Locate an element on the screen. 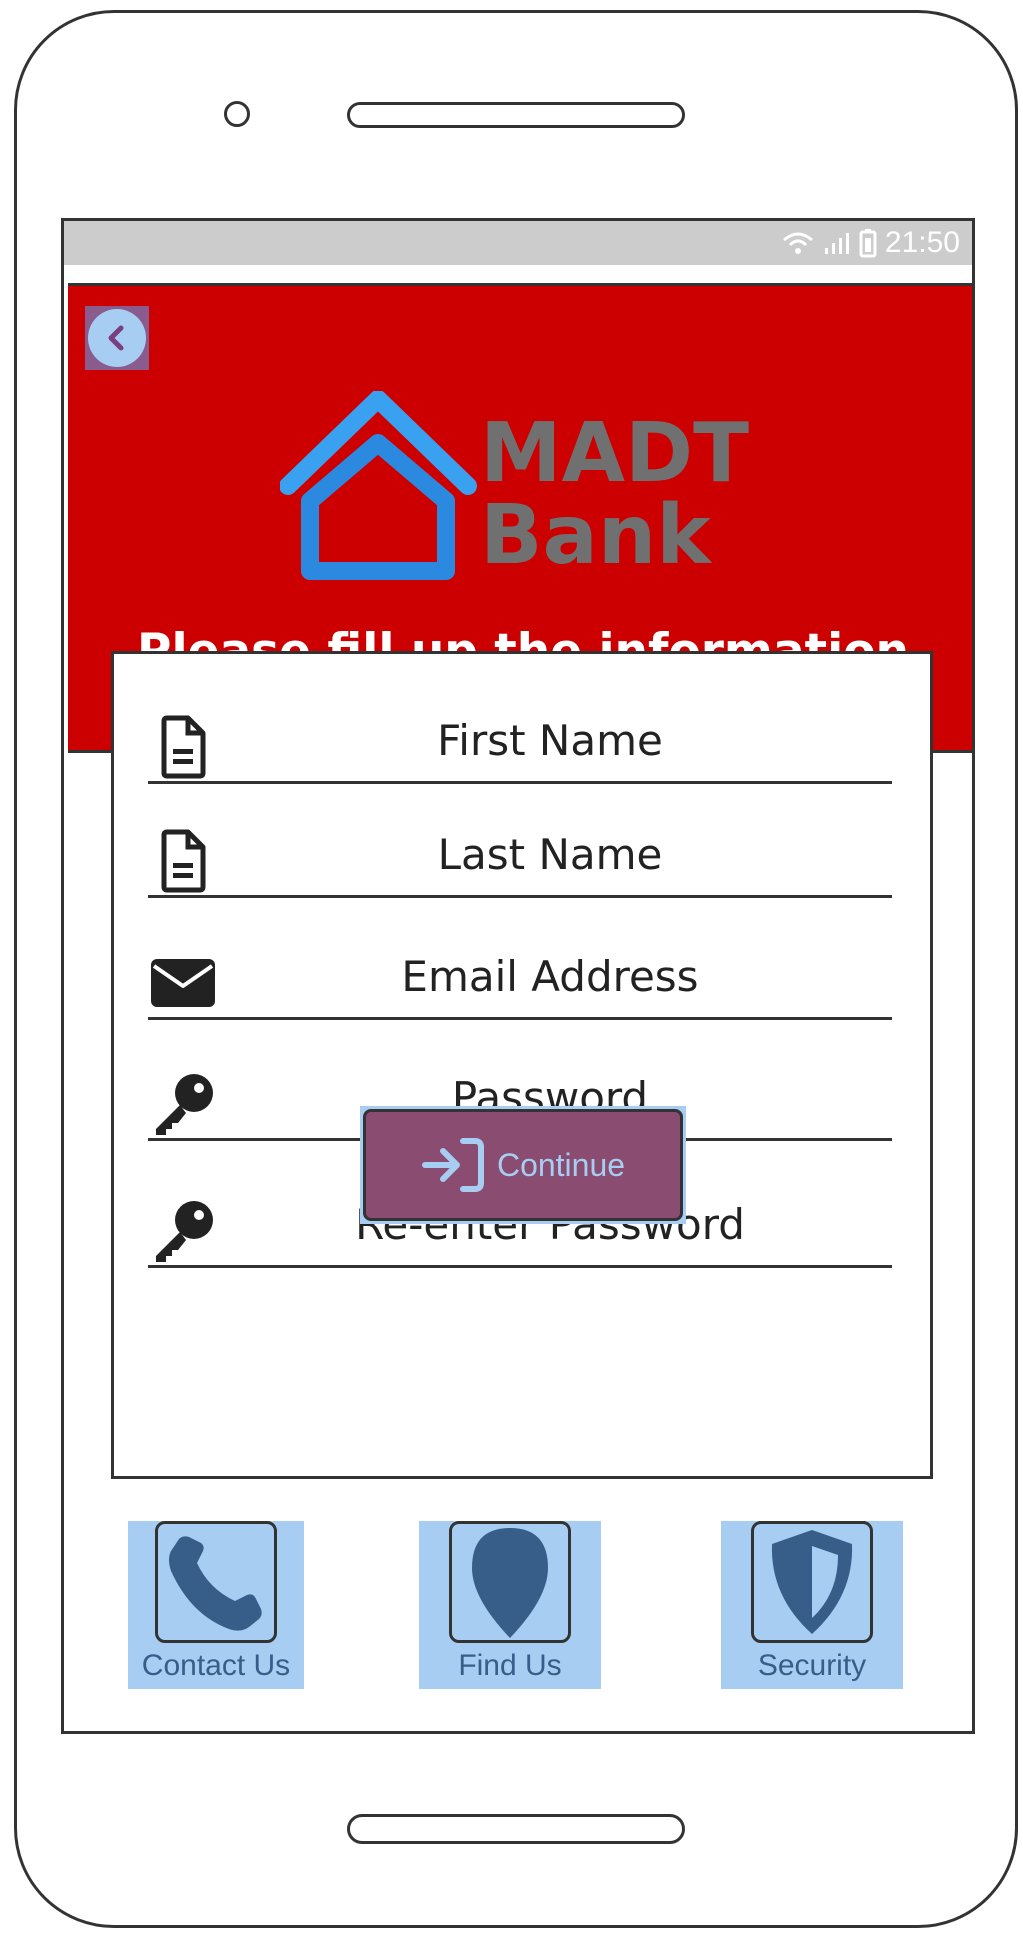  find-us-button: Find Us is located at coordinates (510, 1605).